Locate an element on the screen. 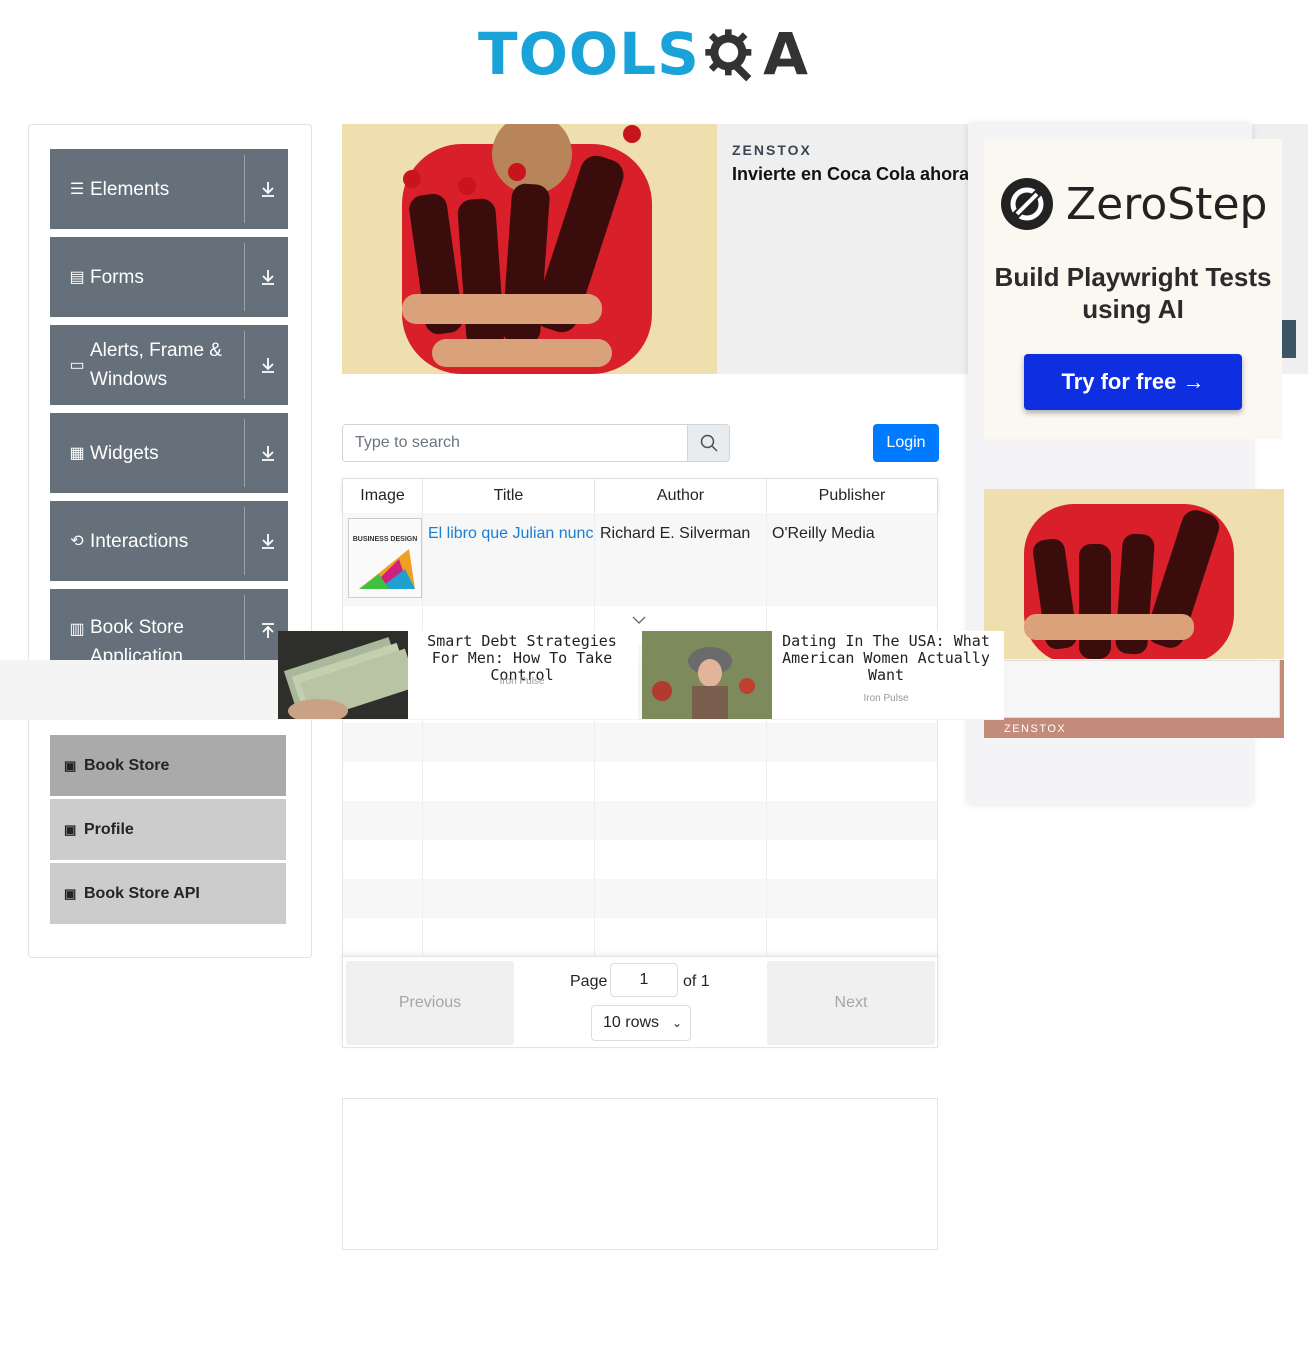  ad-overlay-panel is located at coordinates (1132, 689).